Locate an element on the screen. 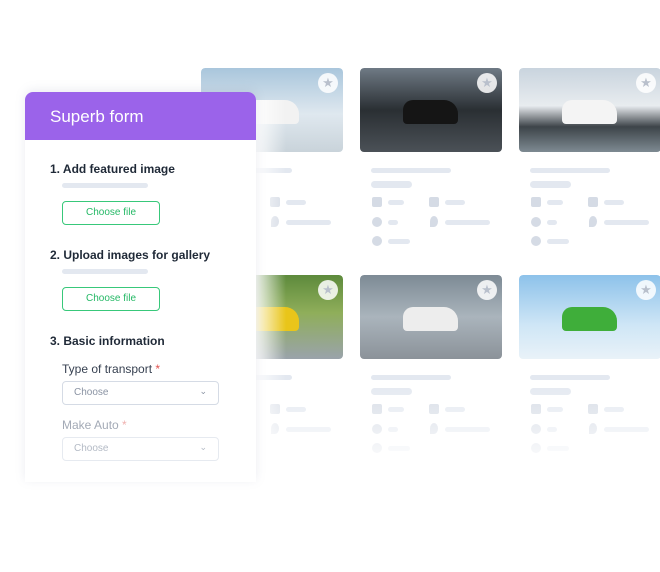  transport-label-text: Type of transport is located at coordinates (107, 369).